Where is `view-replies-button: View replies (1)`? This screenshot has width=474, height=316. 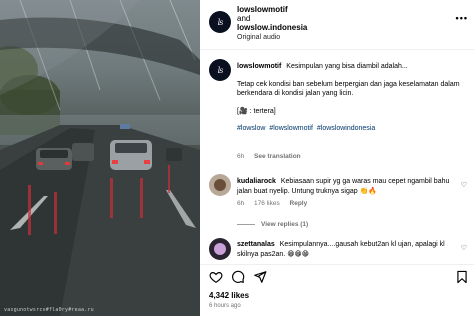
view-replies-button: View replies (1) is located at coordinates (272, 224).